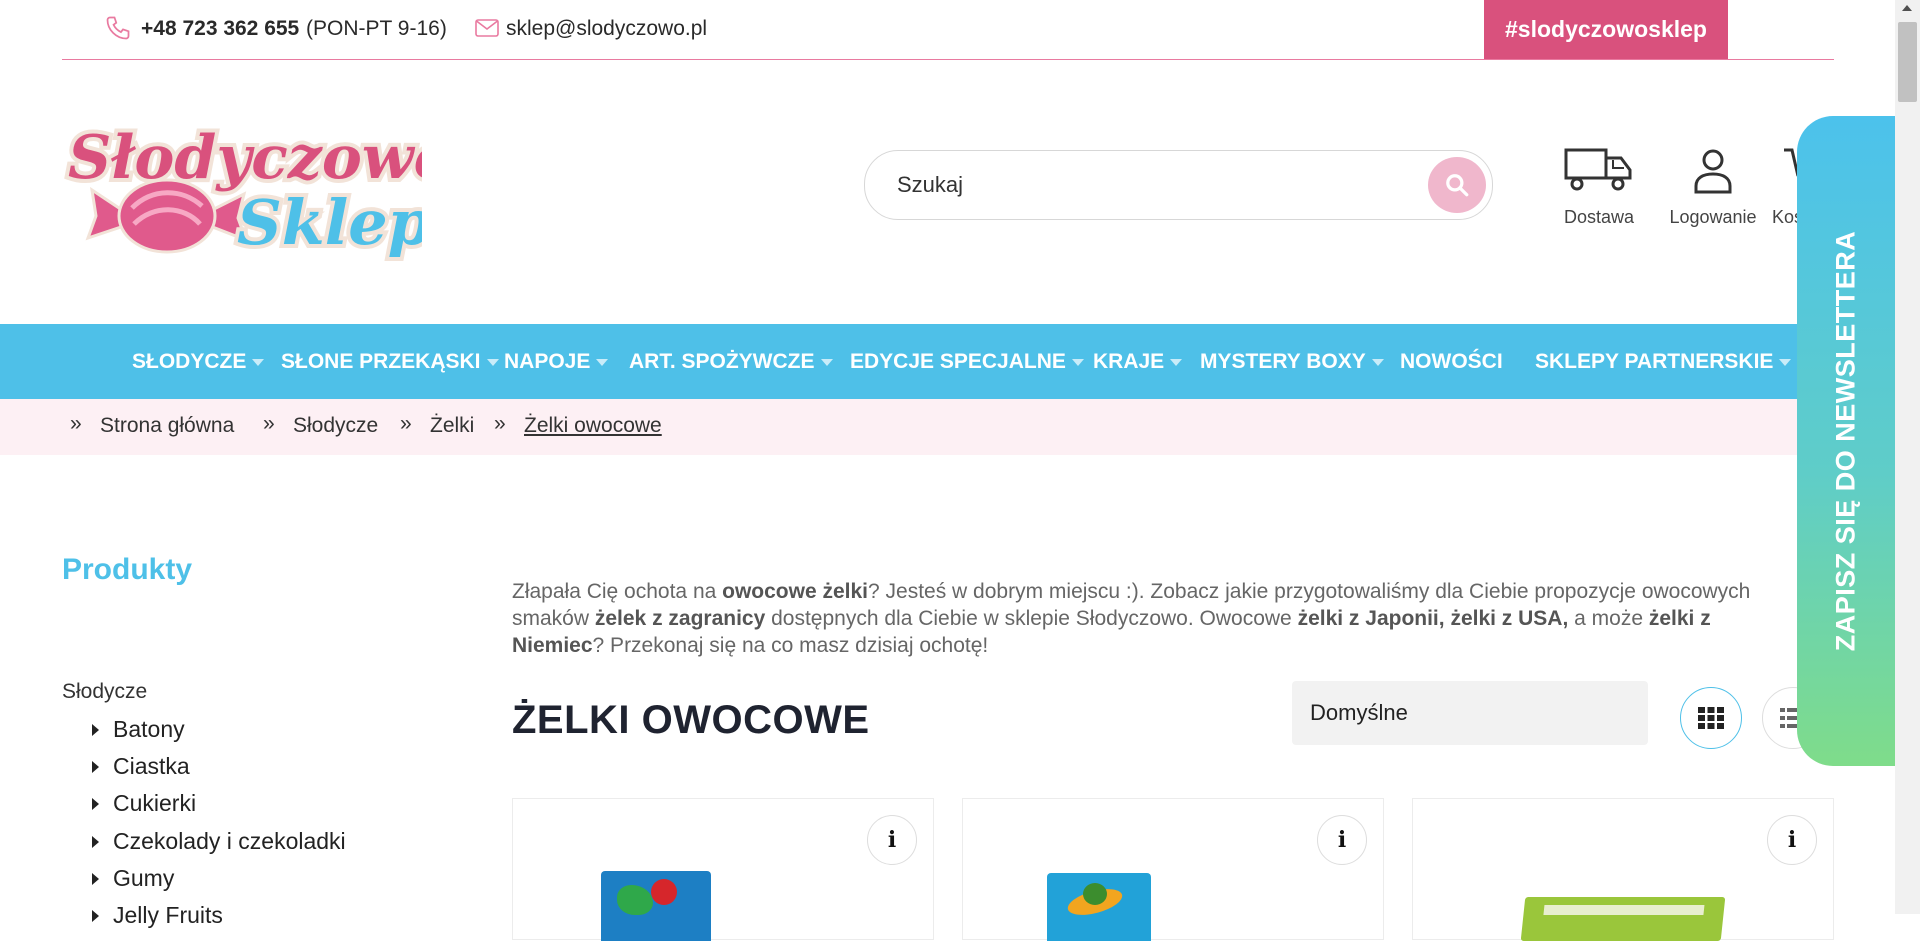 Image resolution: width=1920 pixels, height=941 pixels. I want to click on phone-icon, so click(118, 28).